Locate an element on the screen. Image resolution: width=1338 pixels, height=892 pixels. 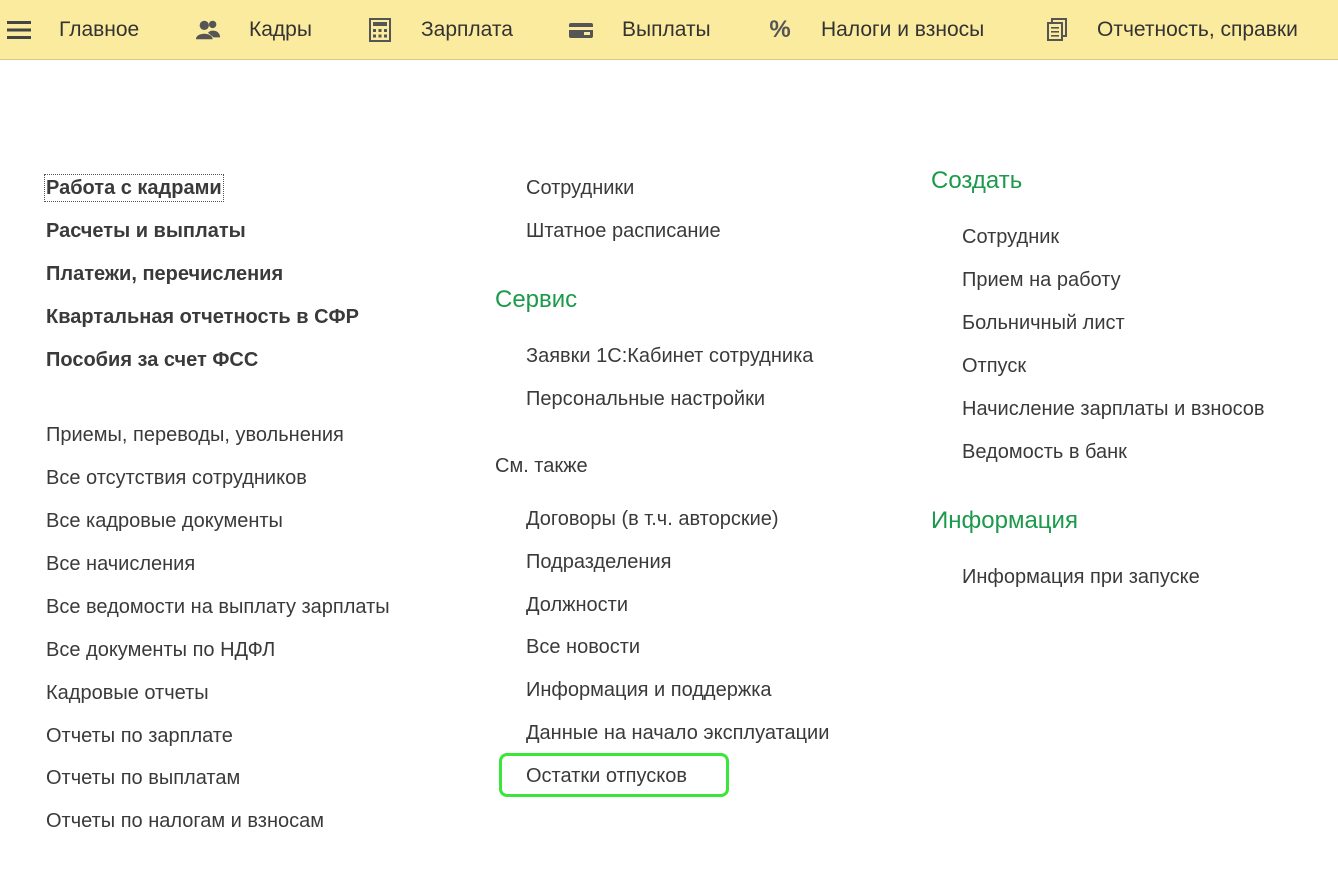
highlight-box is located at coordinates (614, 775).